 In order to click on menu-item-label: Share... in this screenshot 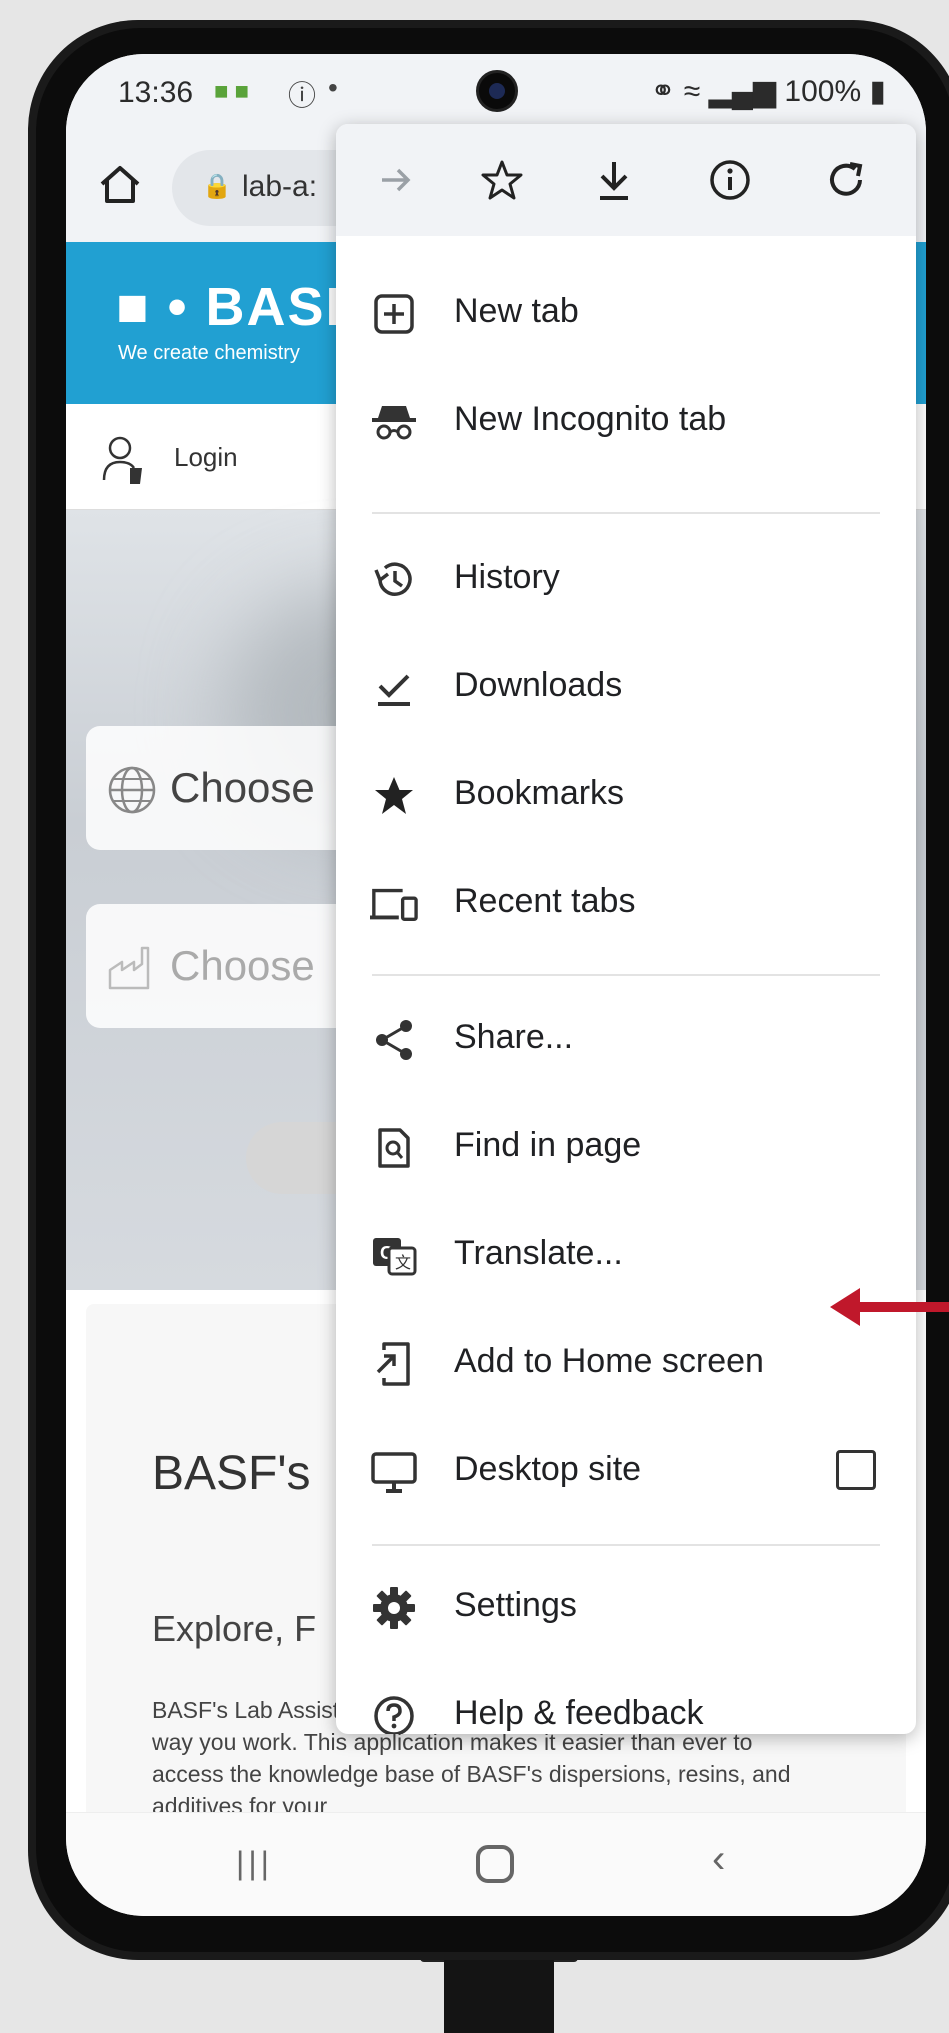, I will do `click(514, 1037)`.